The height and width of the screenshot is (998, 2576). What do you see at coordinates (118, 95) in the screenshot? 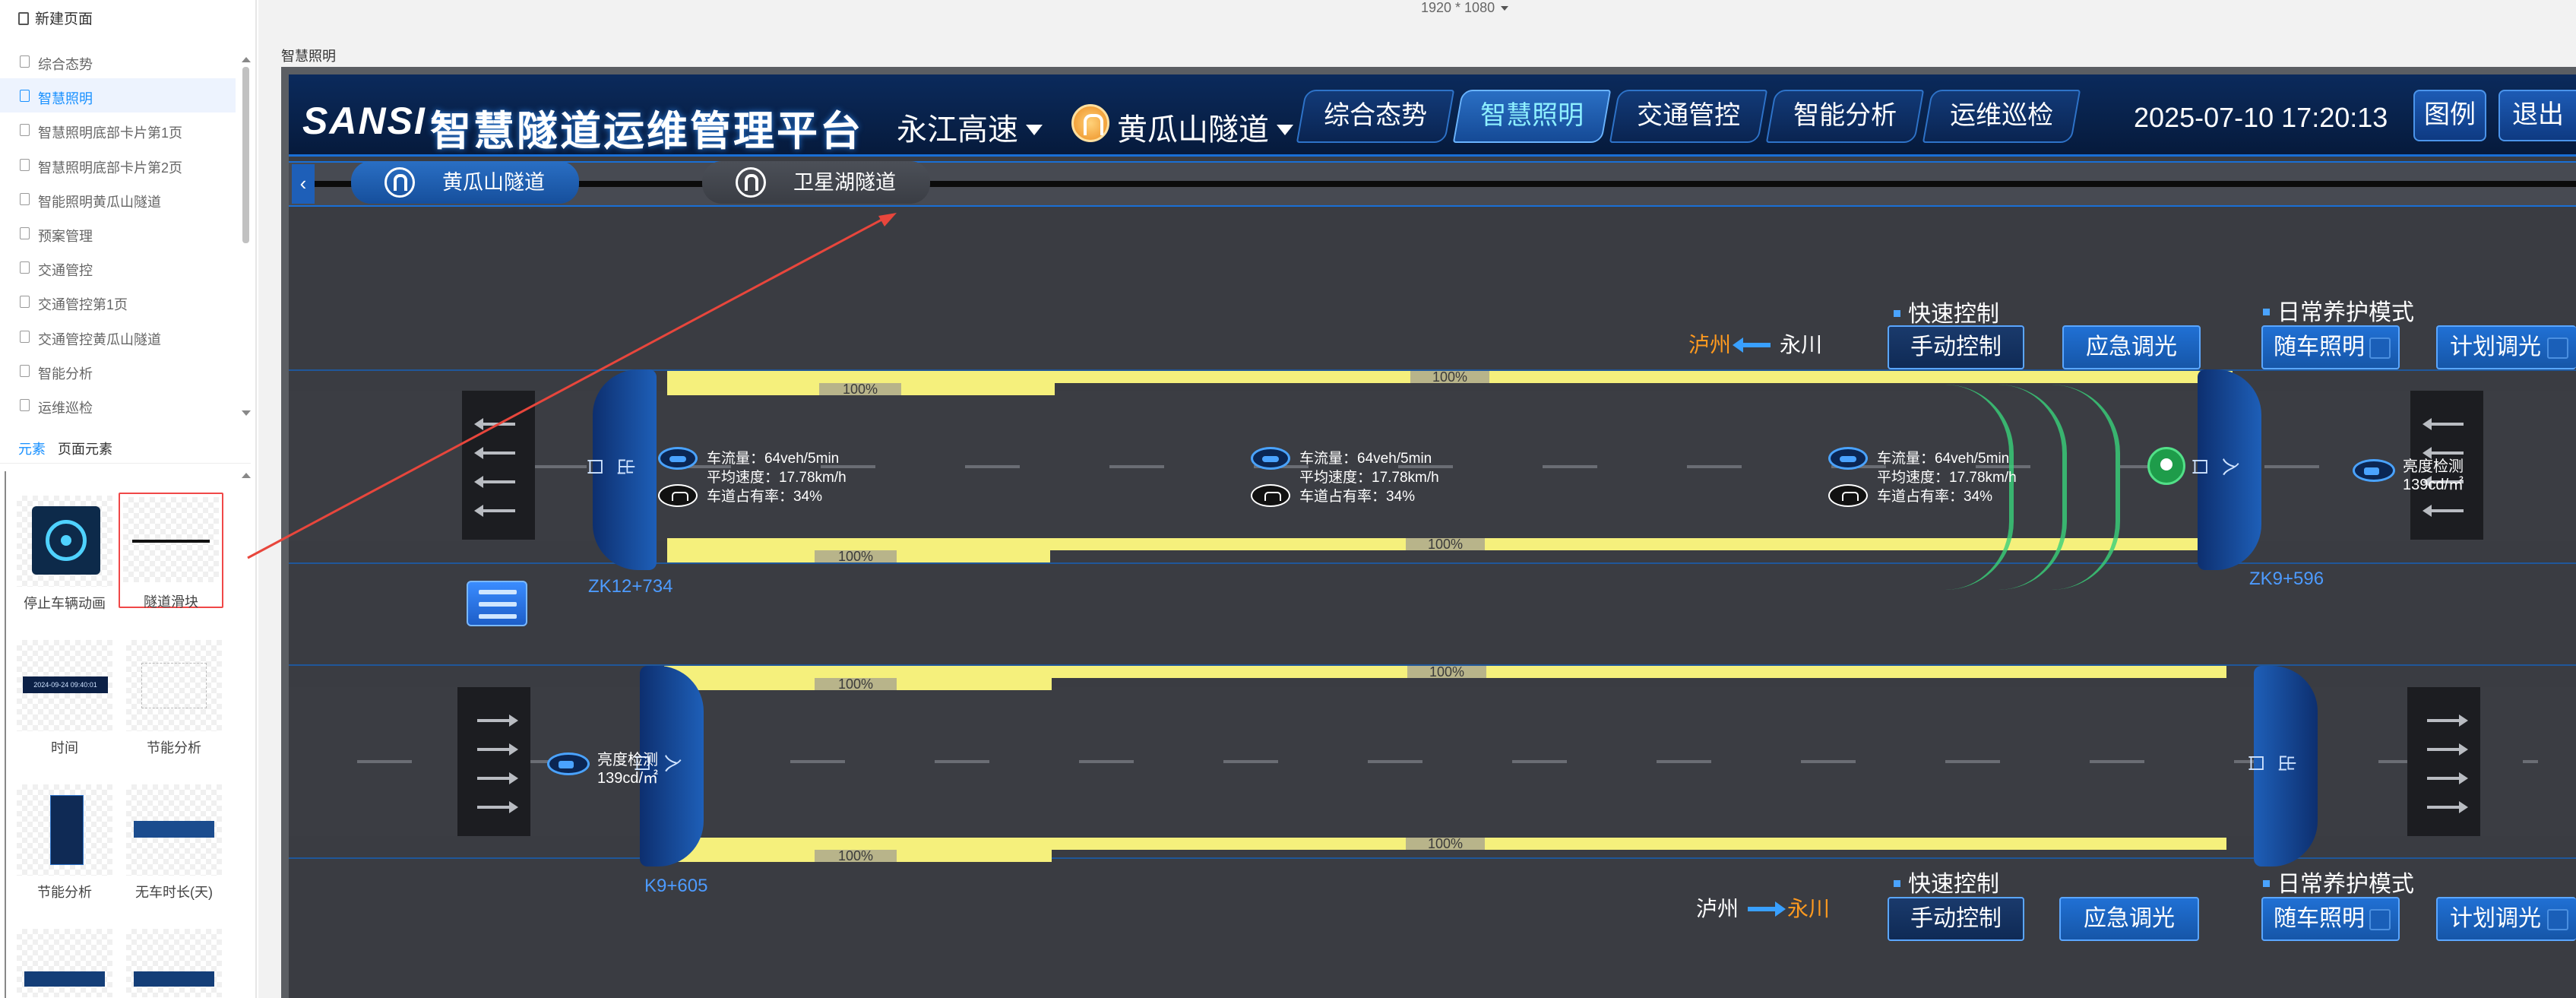
I see `page-item-active: 智慧照明` at bounding box center [118, 95].